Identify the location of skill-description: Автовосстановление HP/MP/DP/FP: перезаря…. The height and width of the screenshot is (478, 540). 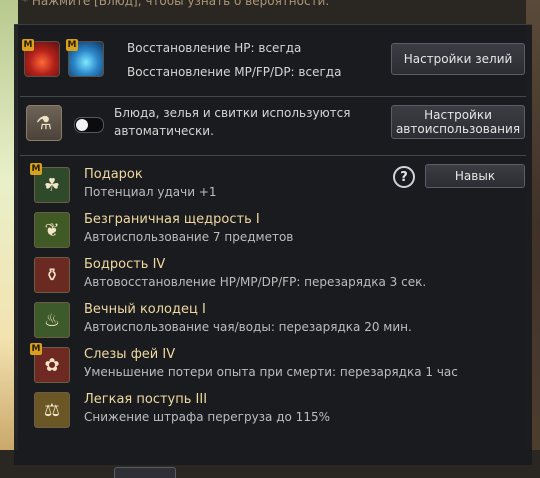
(255, 282).